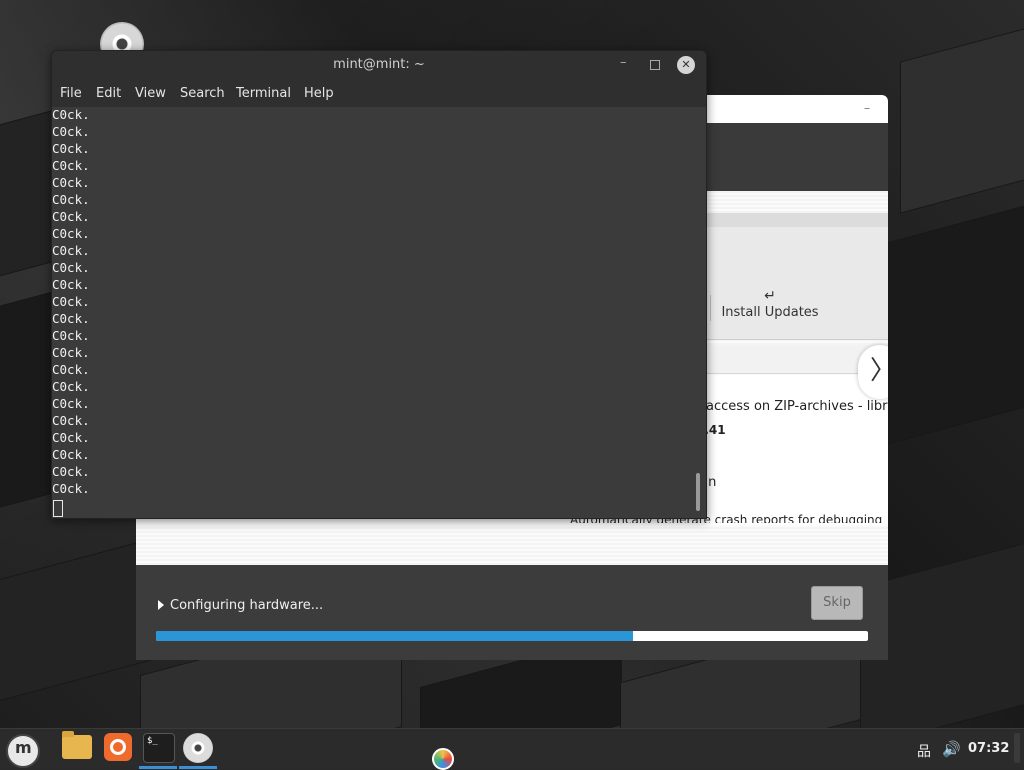 The image size is (1024, 770). I want to click on terminal-titlebar: mint@mint: ~, so click(379, 65).